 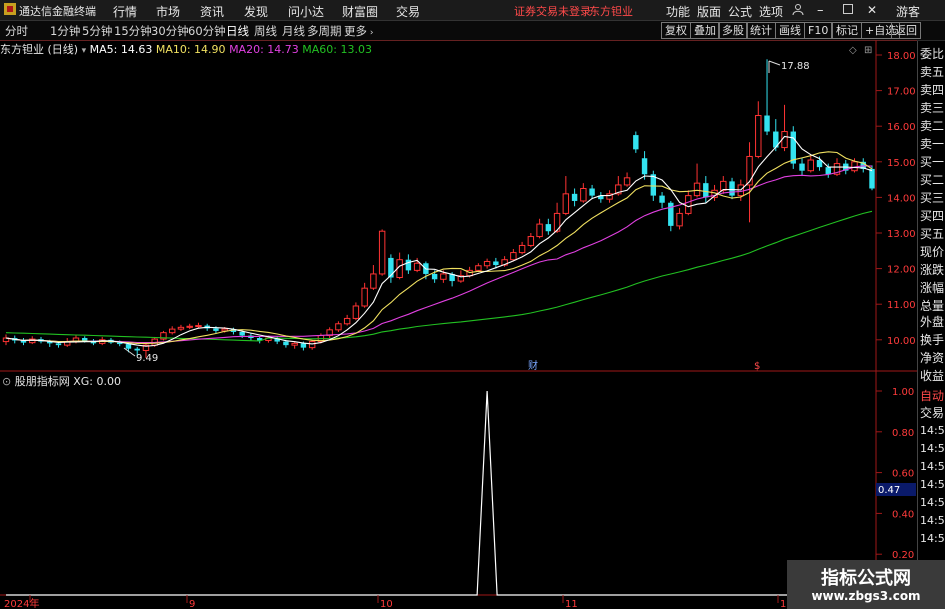 I want to click on high-price-label: 17.88, so click(x=795, y=66).